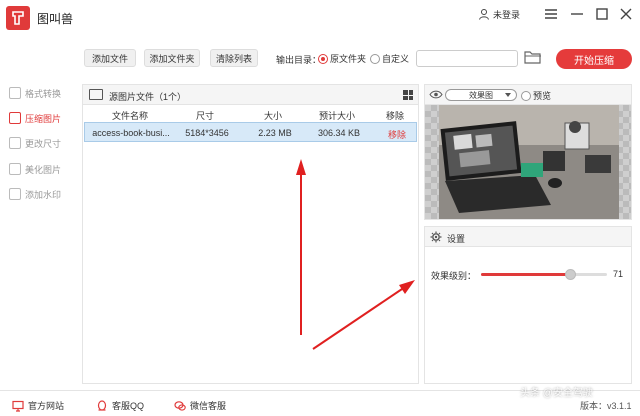 The image size is (640, 416). I want to click on start-compress-button: 开始压缩, so click(594, 59).